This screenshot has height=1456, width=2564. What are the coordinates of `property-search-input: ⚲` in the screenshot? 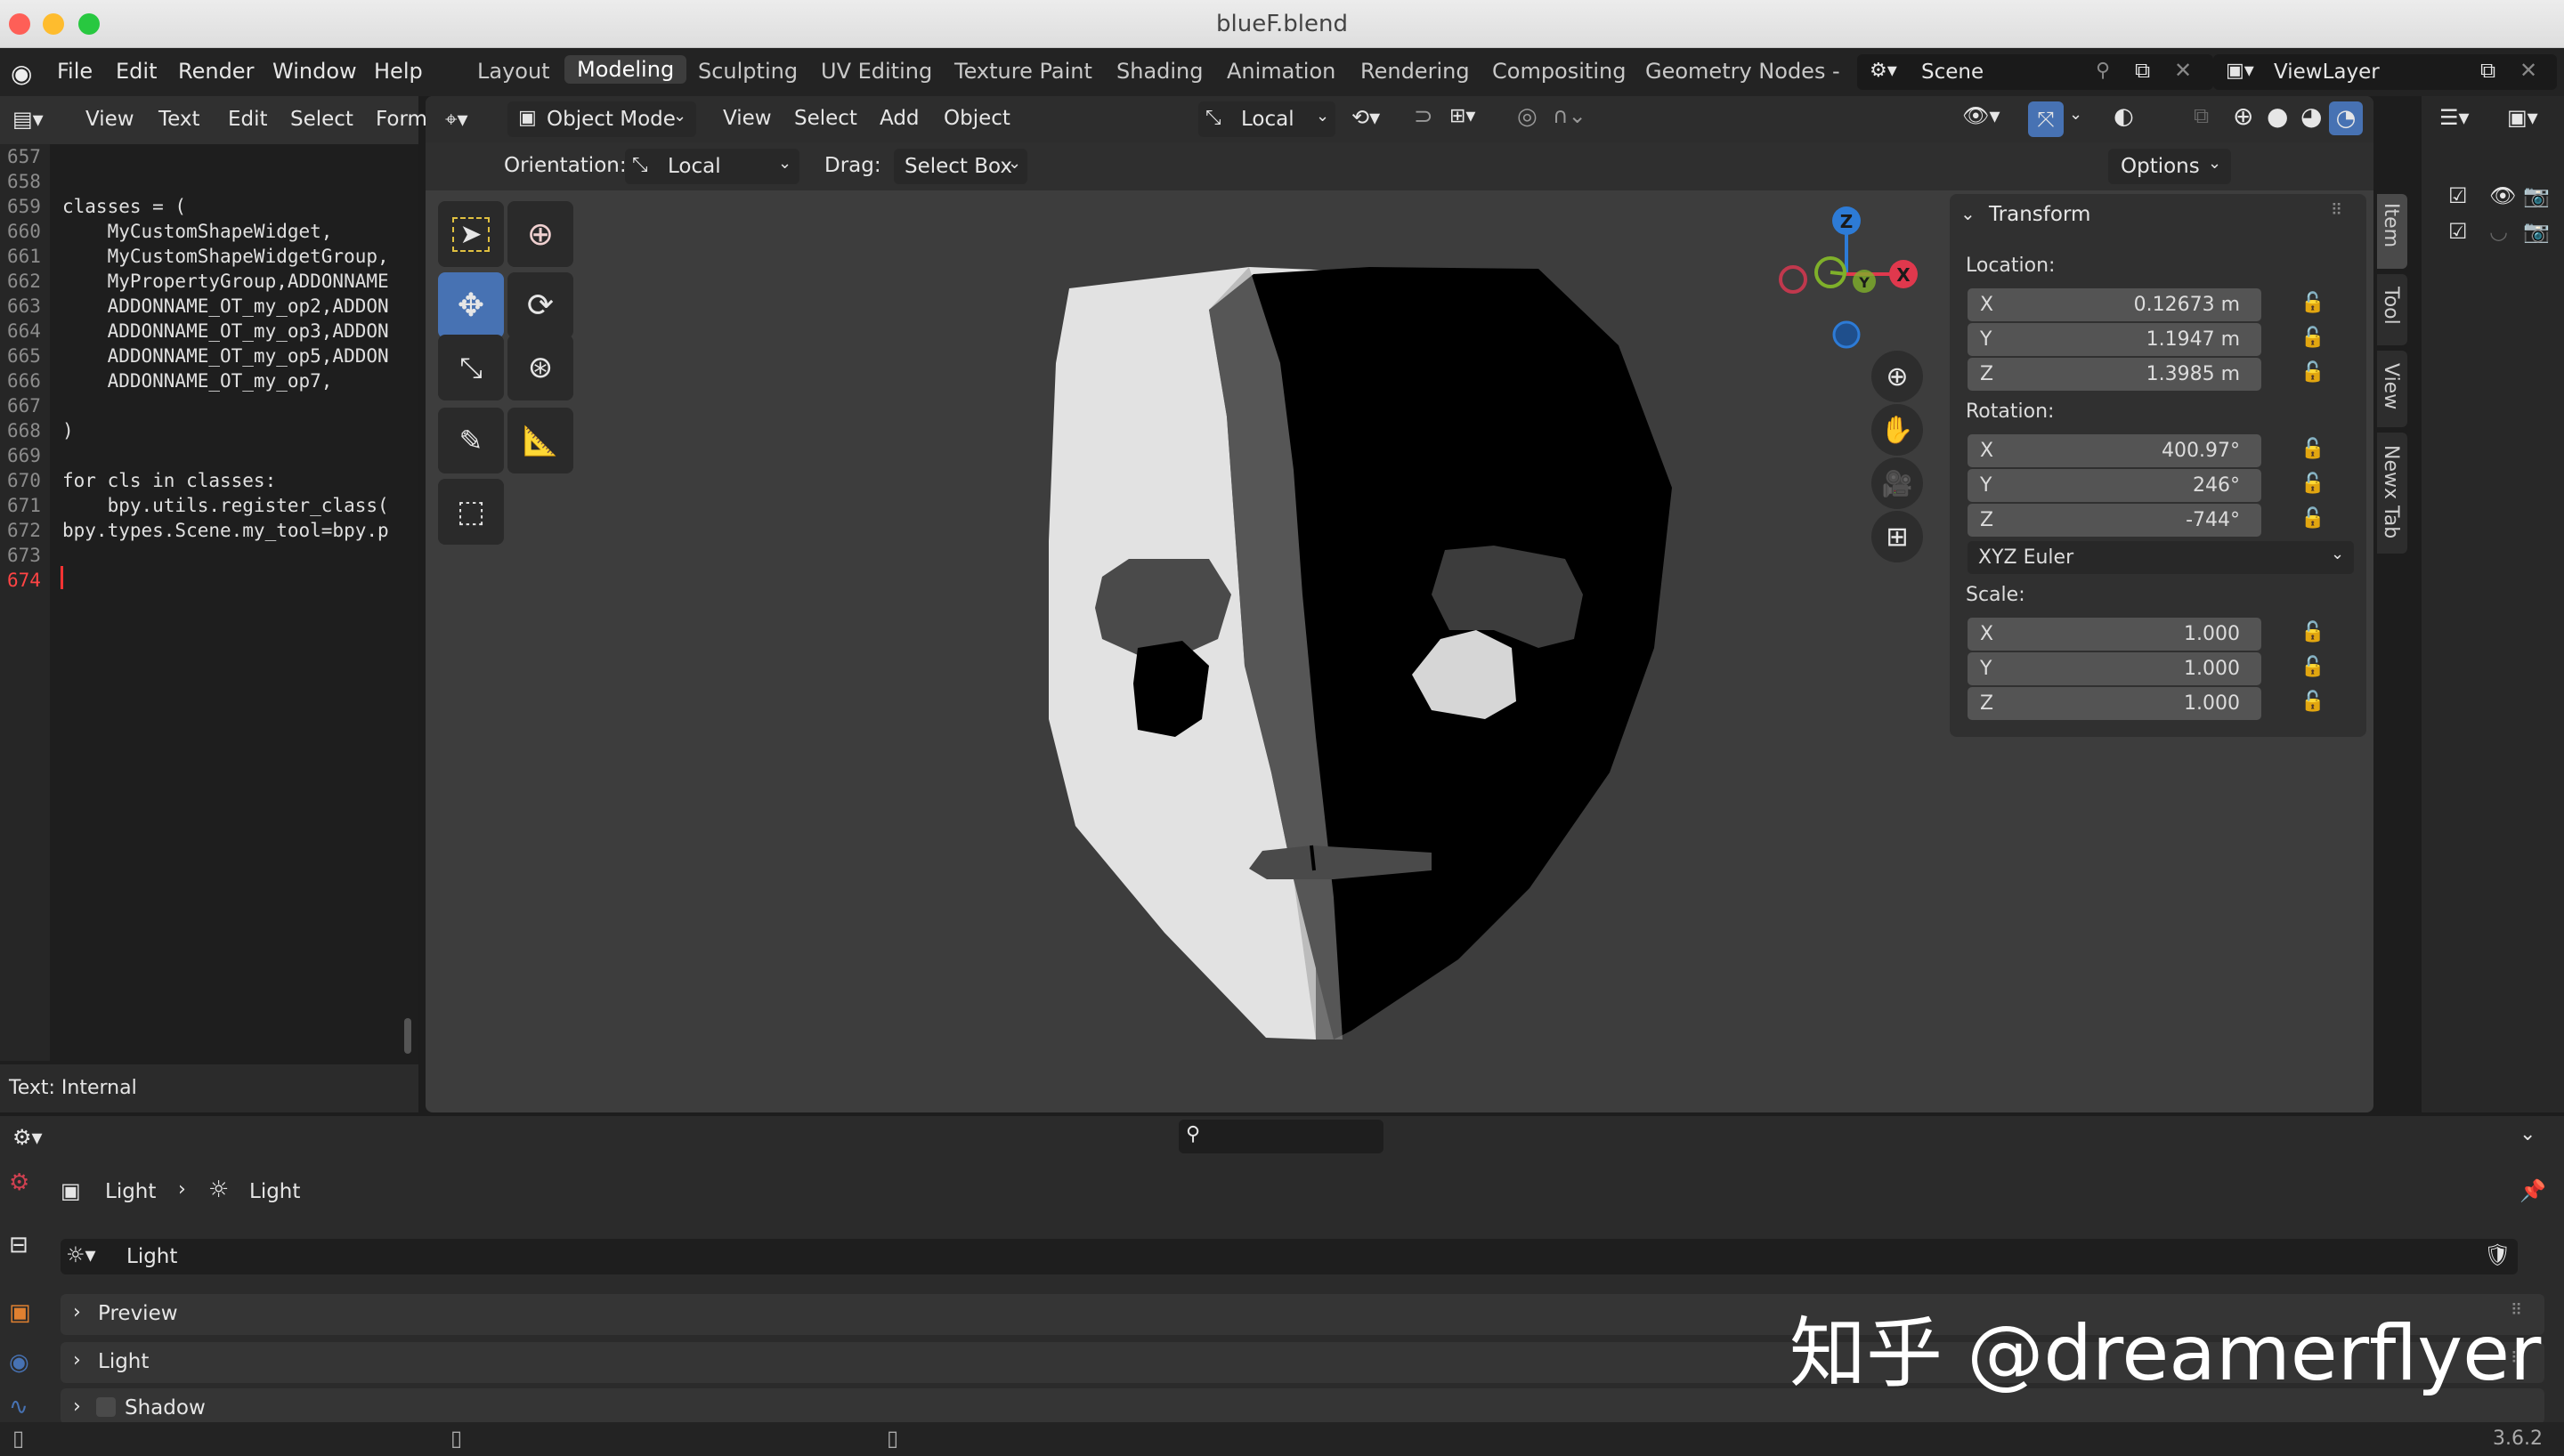 It's located at (1281, 1136).